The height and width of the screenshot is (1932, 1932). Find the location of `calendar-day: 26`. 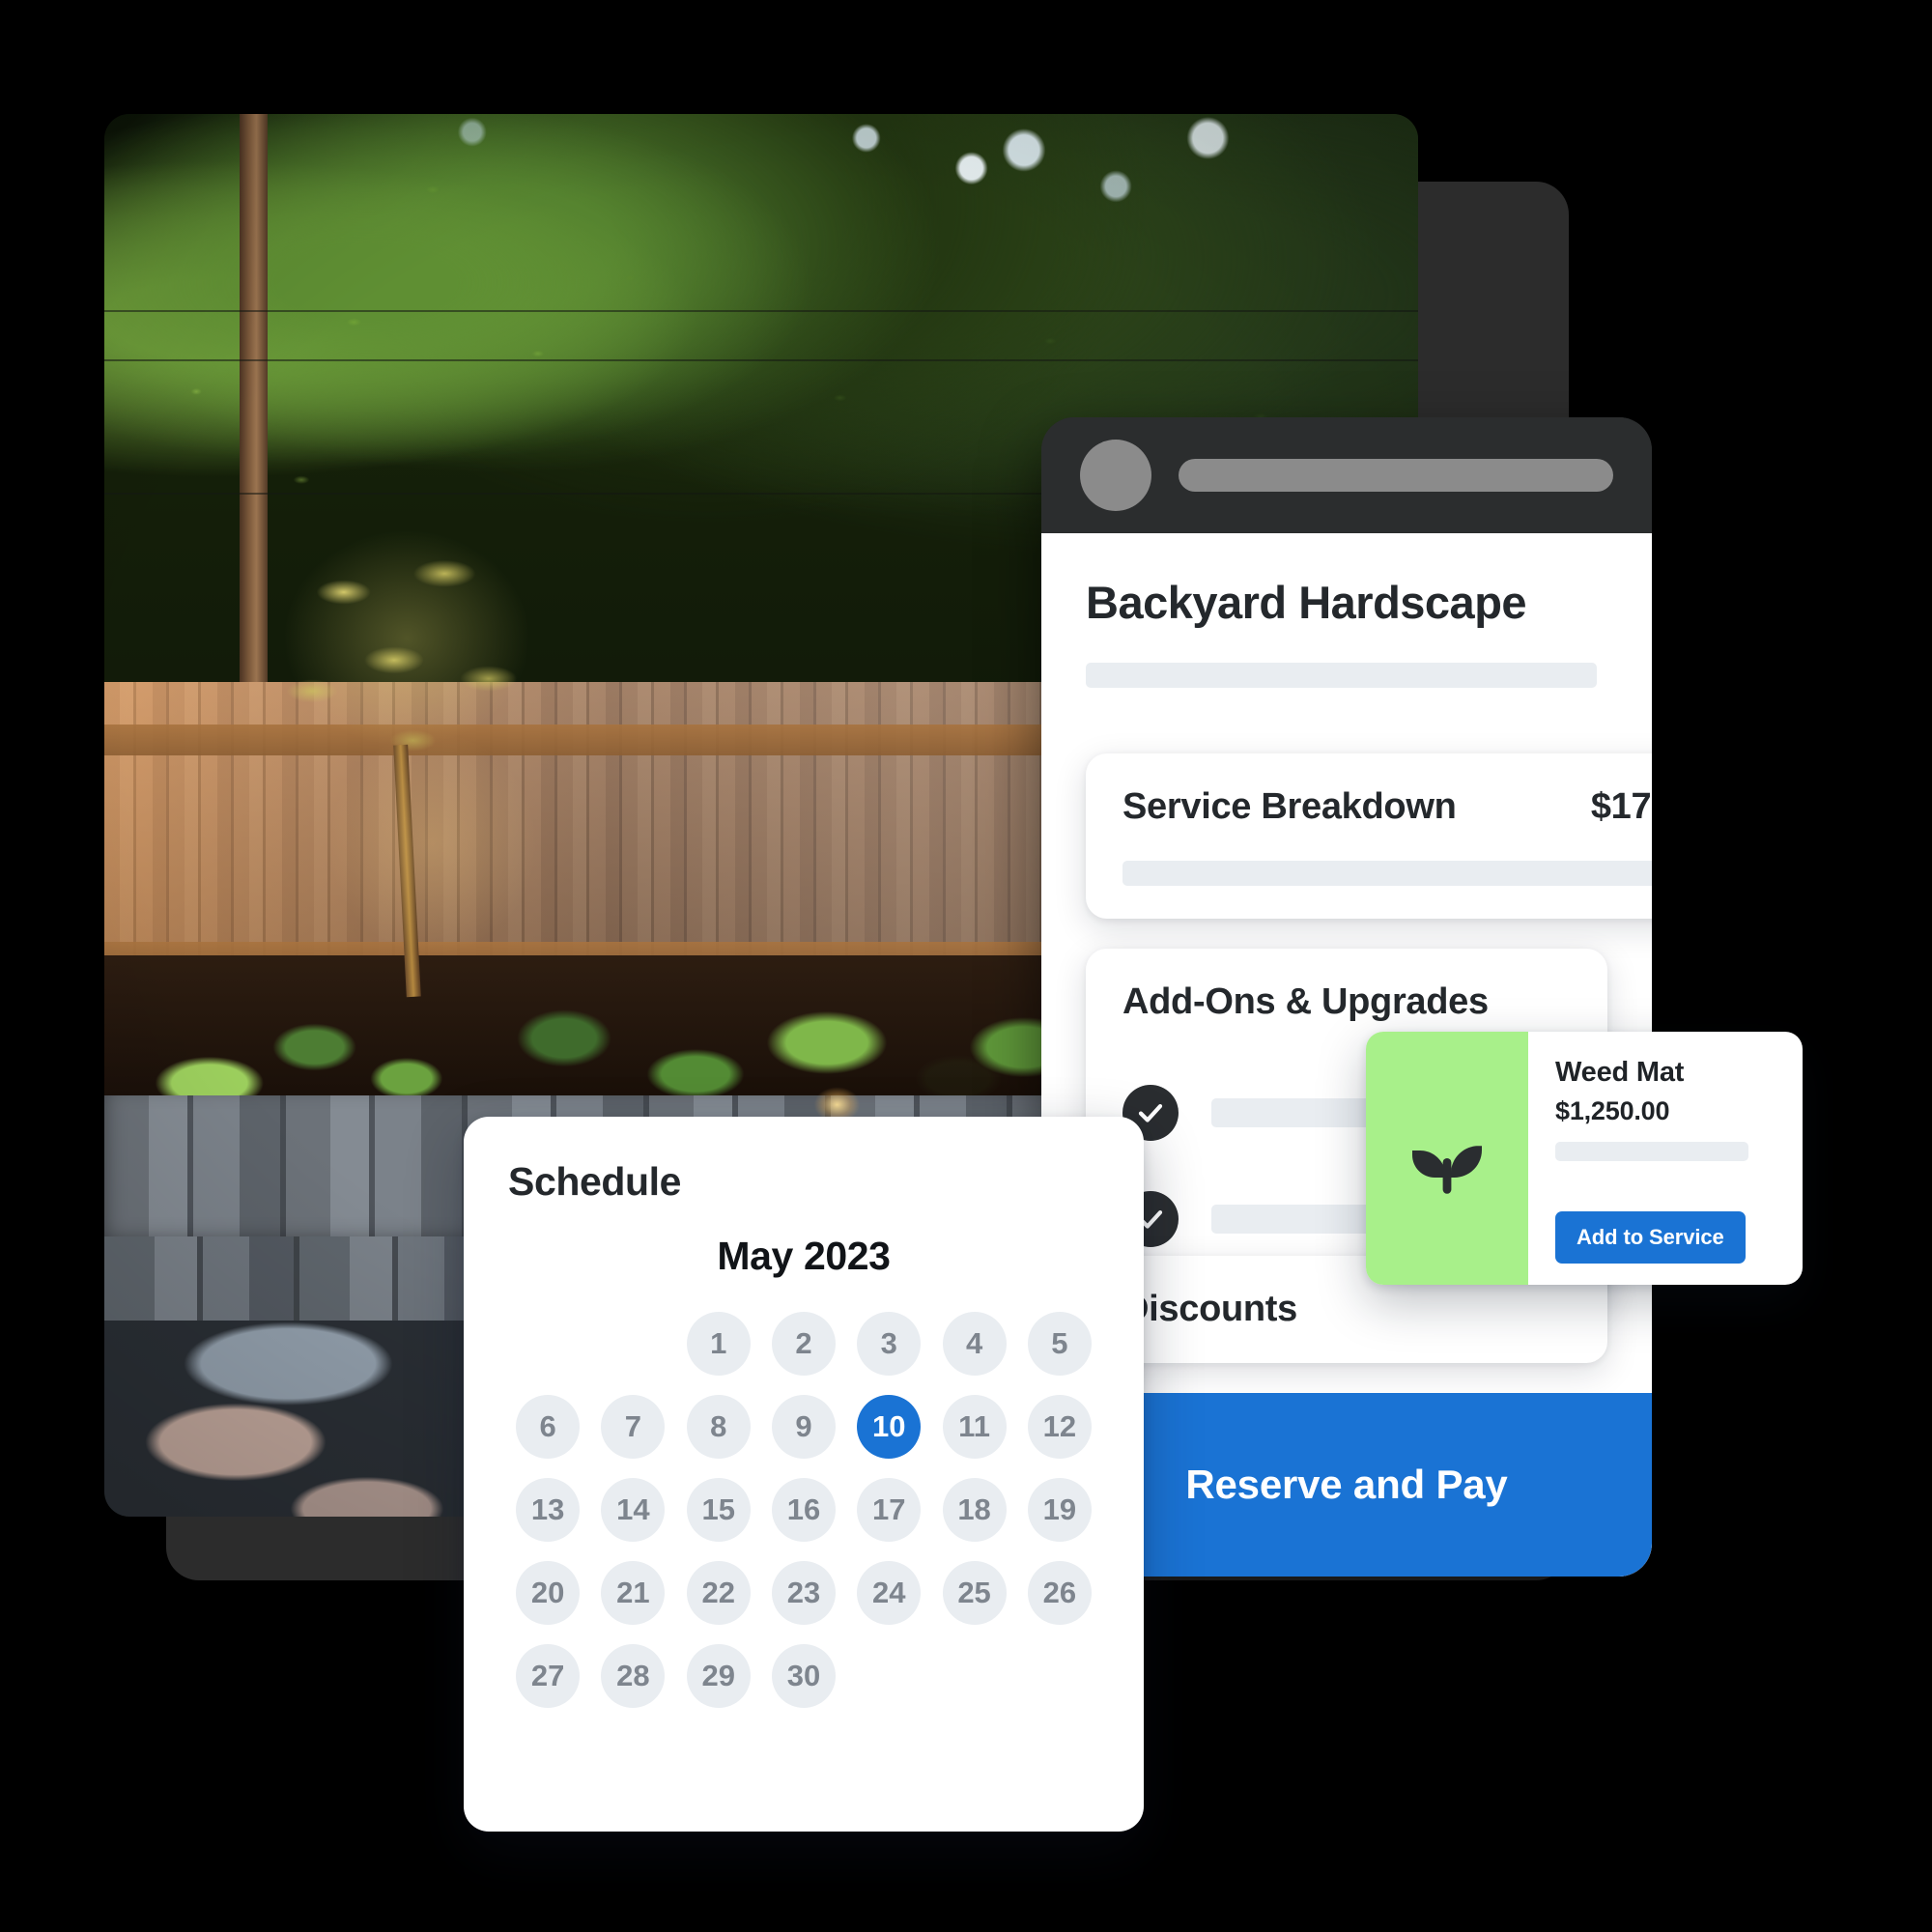

calendar-day: 26 is located at coordinates (1059, 1593).